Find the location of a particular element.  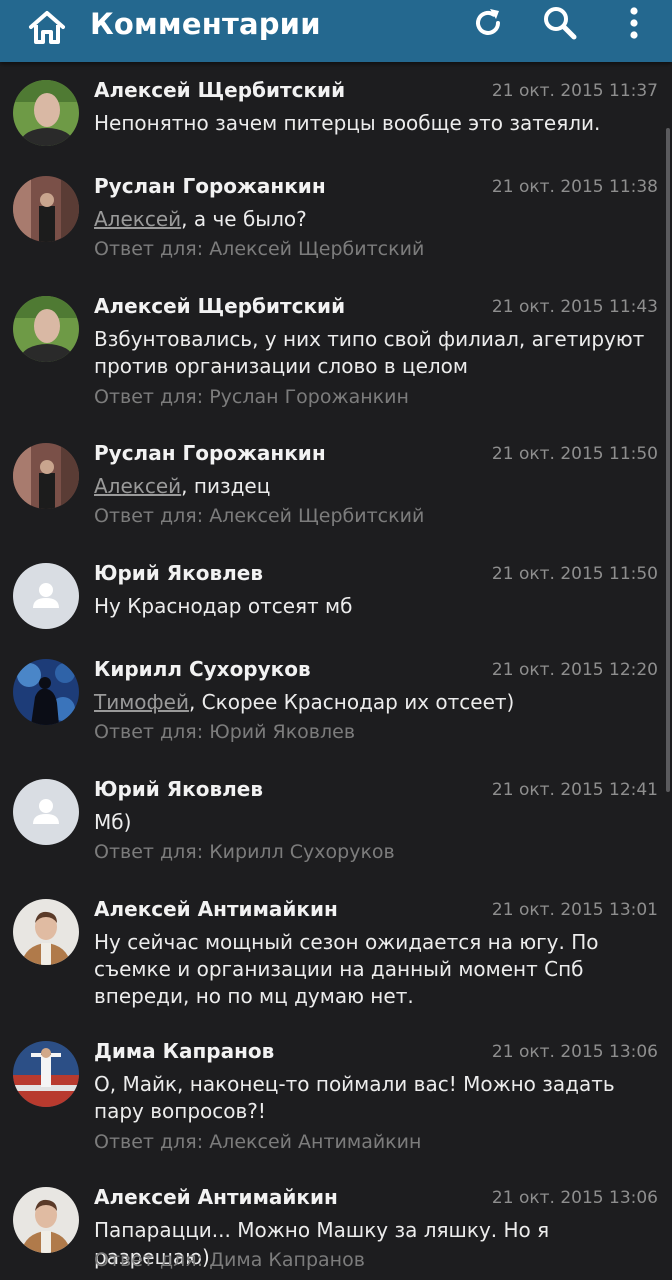

comment-author: Кирилл Сухоруков is located at coordinates (202, 669).